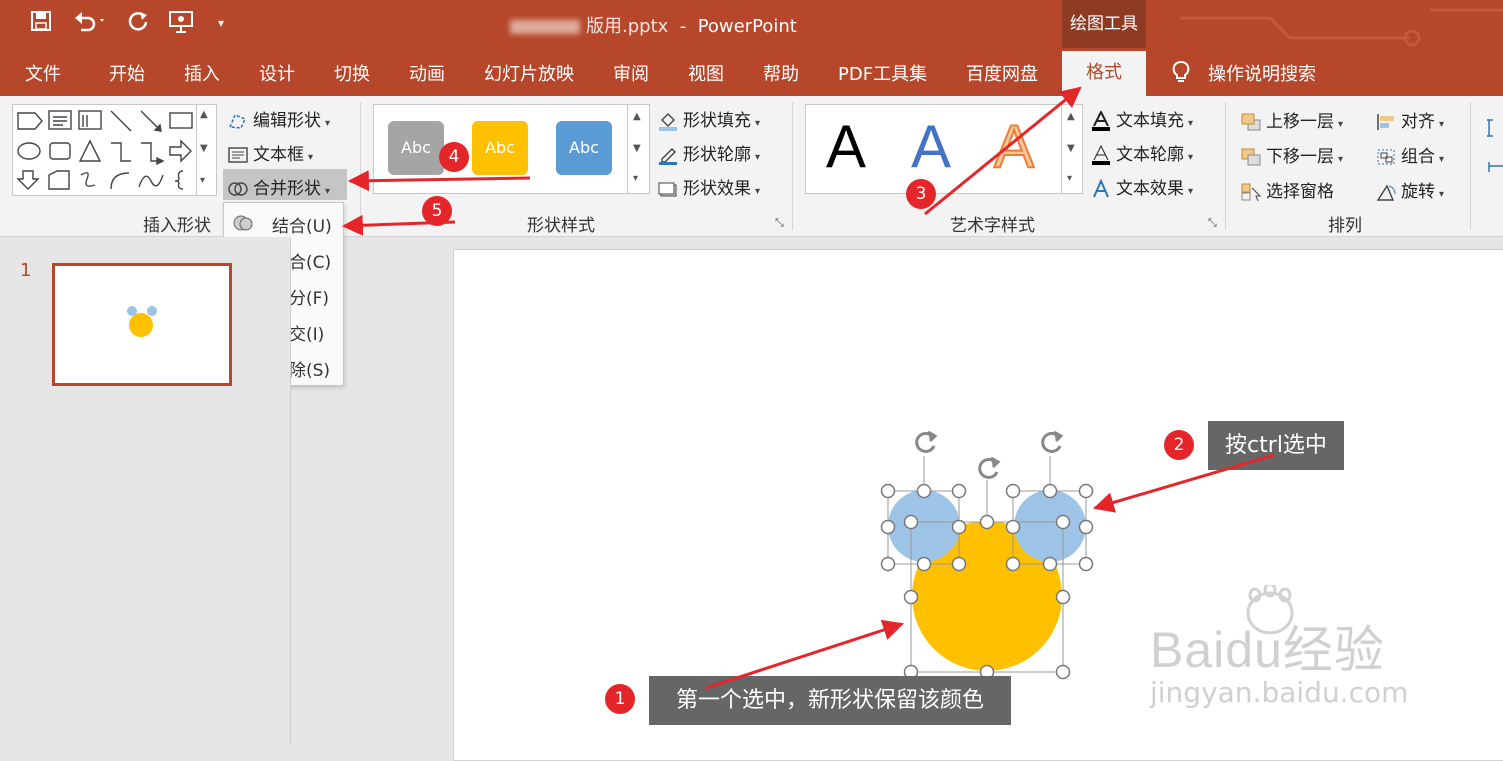 The image size is (1503, 761). Describe the element at coordinates (921, 194) in the screenshot. I see `step-badge-3: 3` at that location.